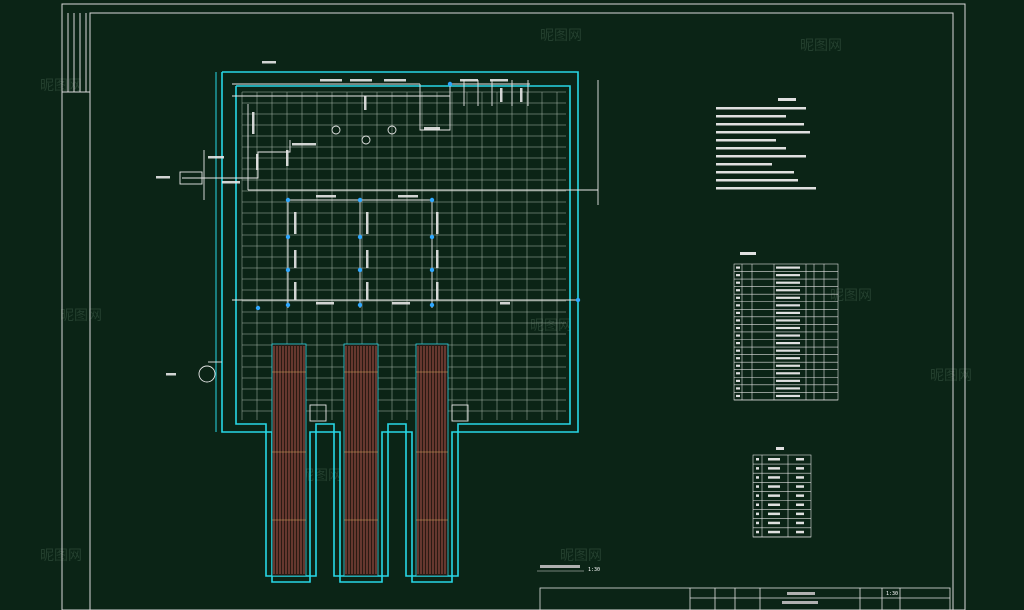  Describe the element at coordinates (801, 593) in the screenshot. I see `title-mark` at that location.